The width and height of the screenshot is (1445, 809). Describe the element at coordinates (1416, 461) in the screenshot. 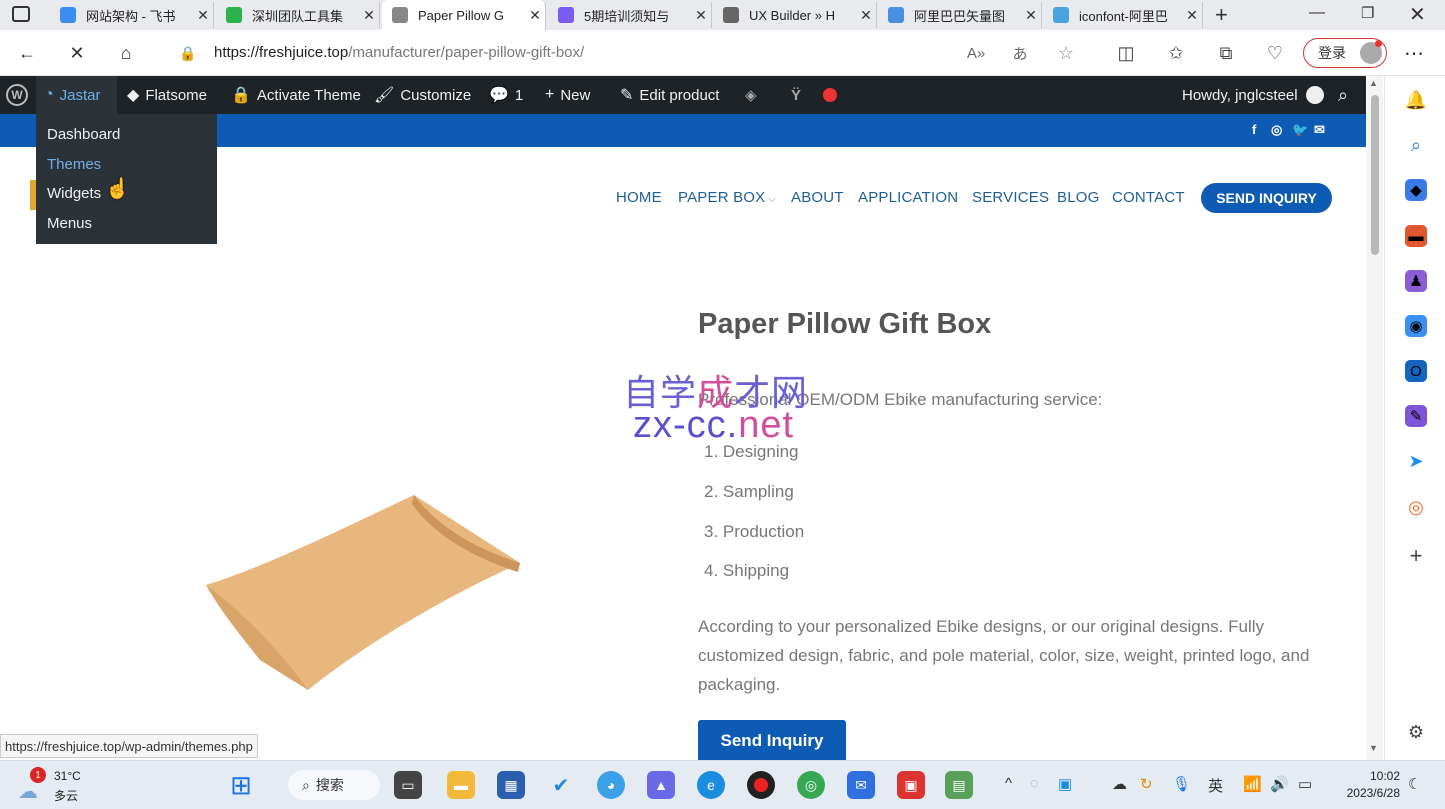

I see `send-icon: ➤` at that location.